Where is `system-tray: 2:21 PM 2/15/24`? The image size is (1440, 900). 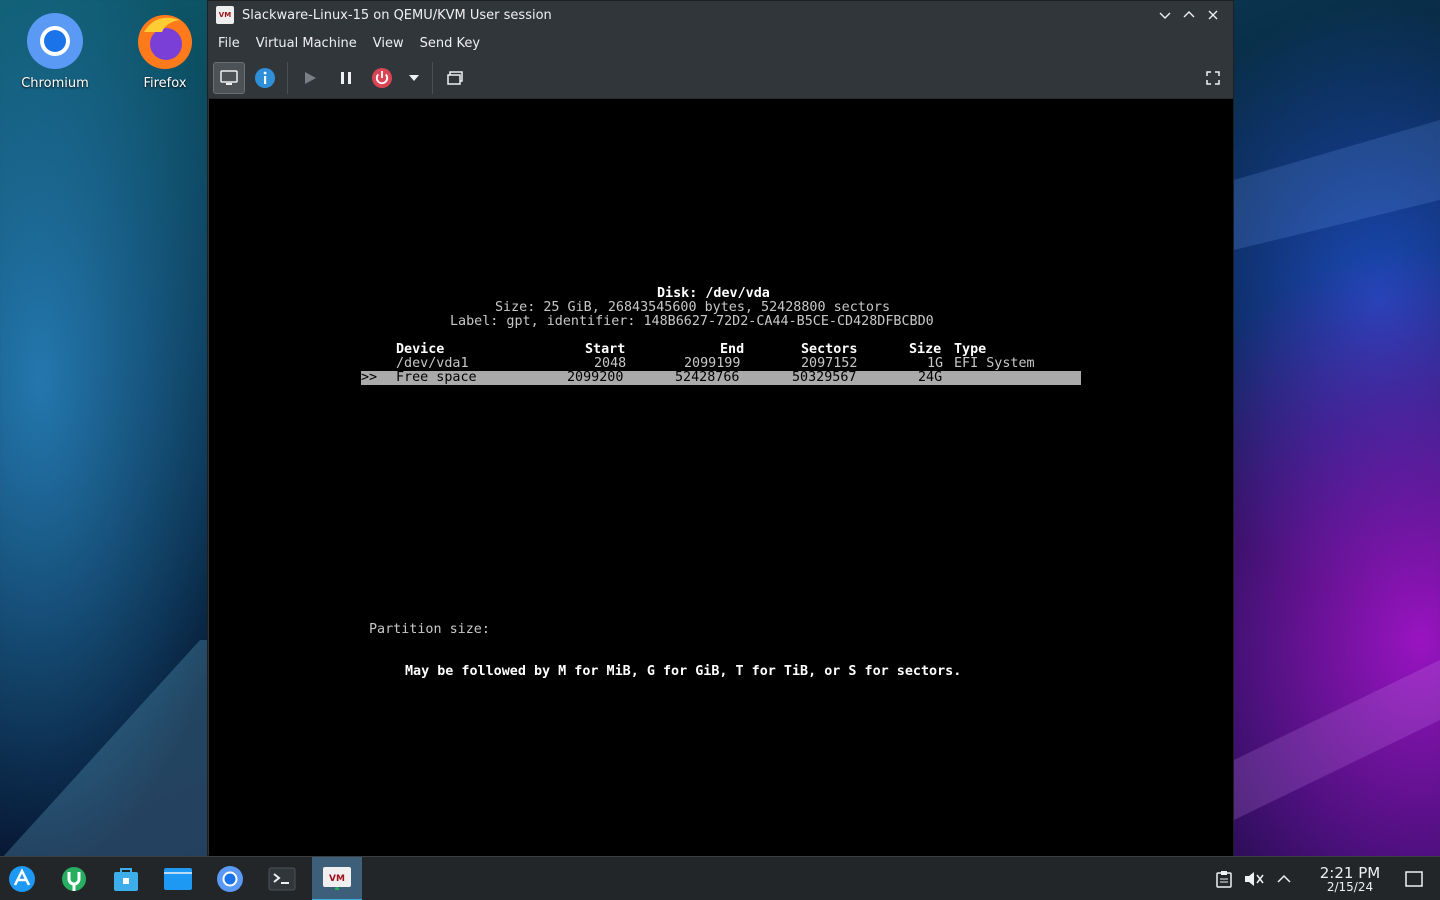
system-tray: 2:21 PM 2/15/24 is located at coordinates (1325, 878).